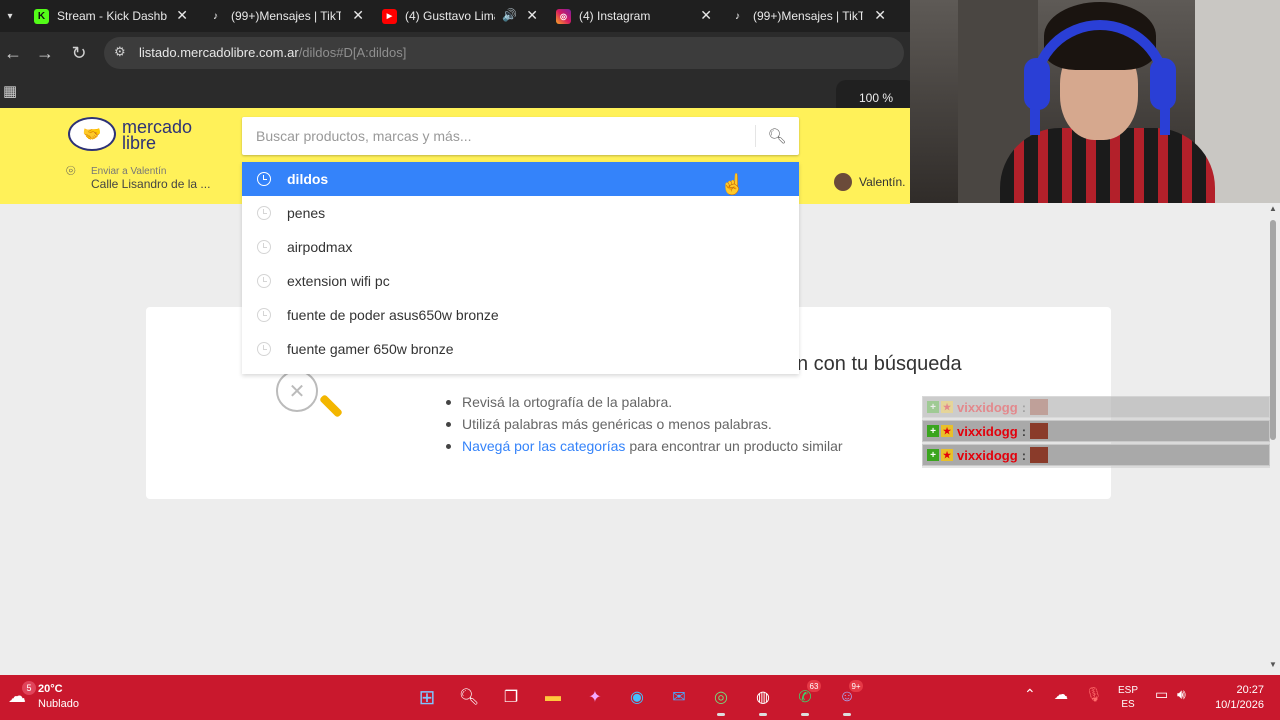 The height and width of the screenshot is (720, 1280). What do you see at coordinates (389, 16) in the screenshot?
I see `youtube-icon: ▶` at bounding box center [389, 16].